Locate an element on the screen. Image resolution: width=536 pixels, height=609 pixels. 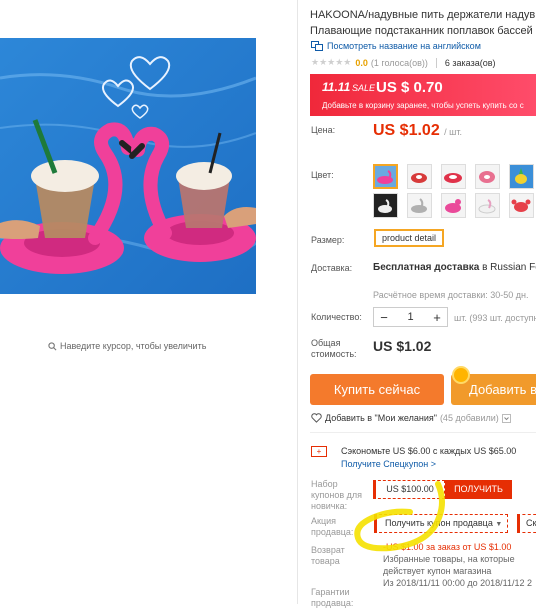
total-label: Общая стоимость: is located at coordinates (334, 349).